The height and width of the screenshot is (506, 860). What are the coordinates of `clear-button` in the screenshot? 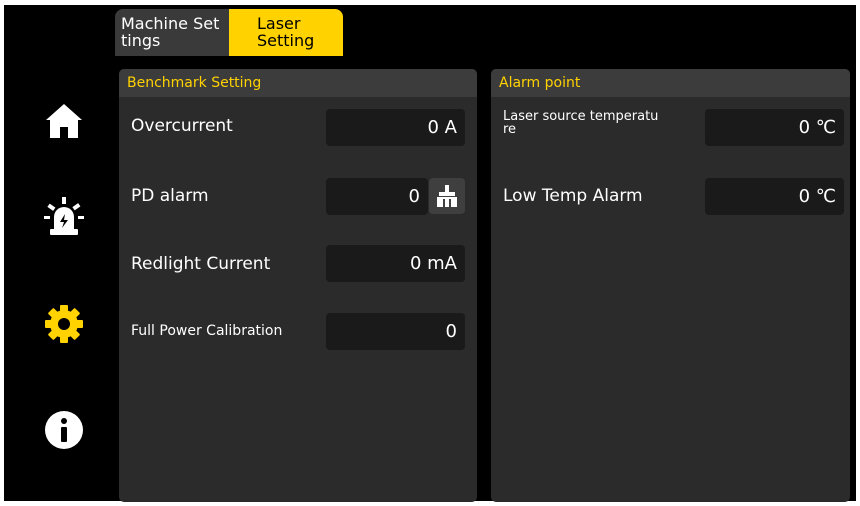 It's located at (447, 196).